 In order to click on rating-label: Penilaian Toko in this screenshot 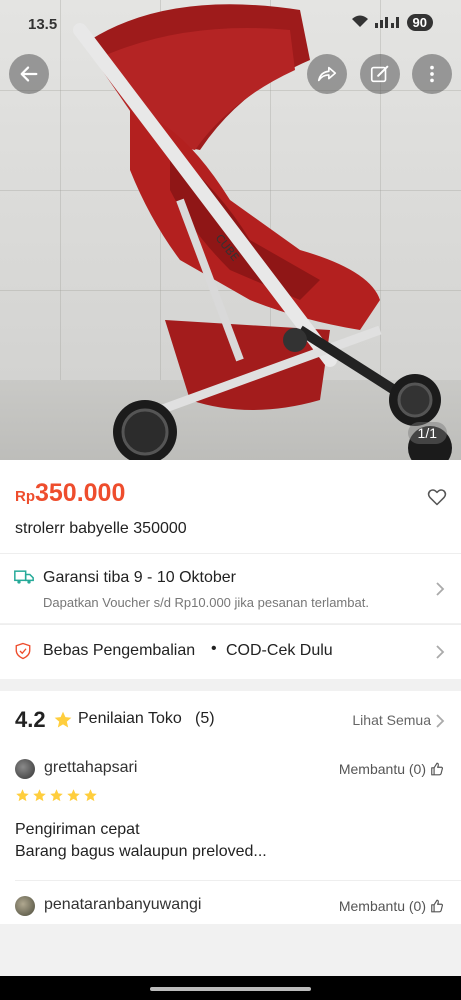, I will do `click(130, 718)`.